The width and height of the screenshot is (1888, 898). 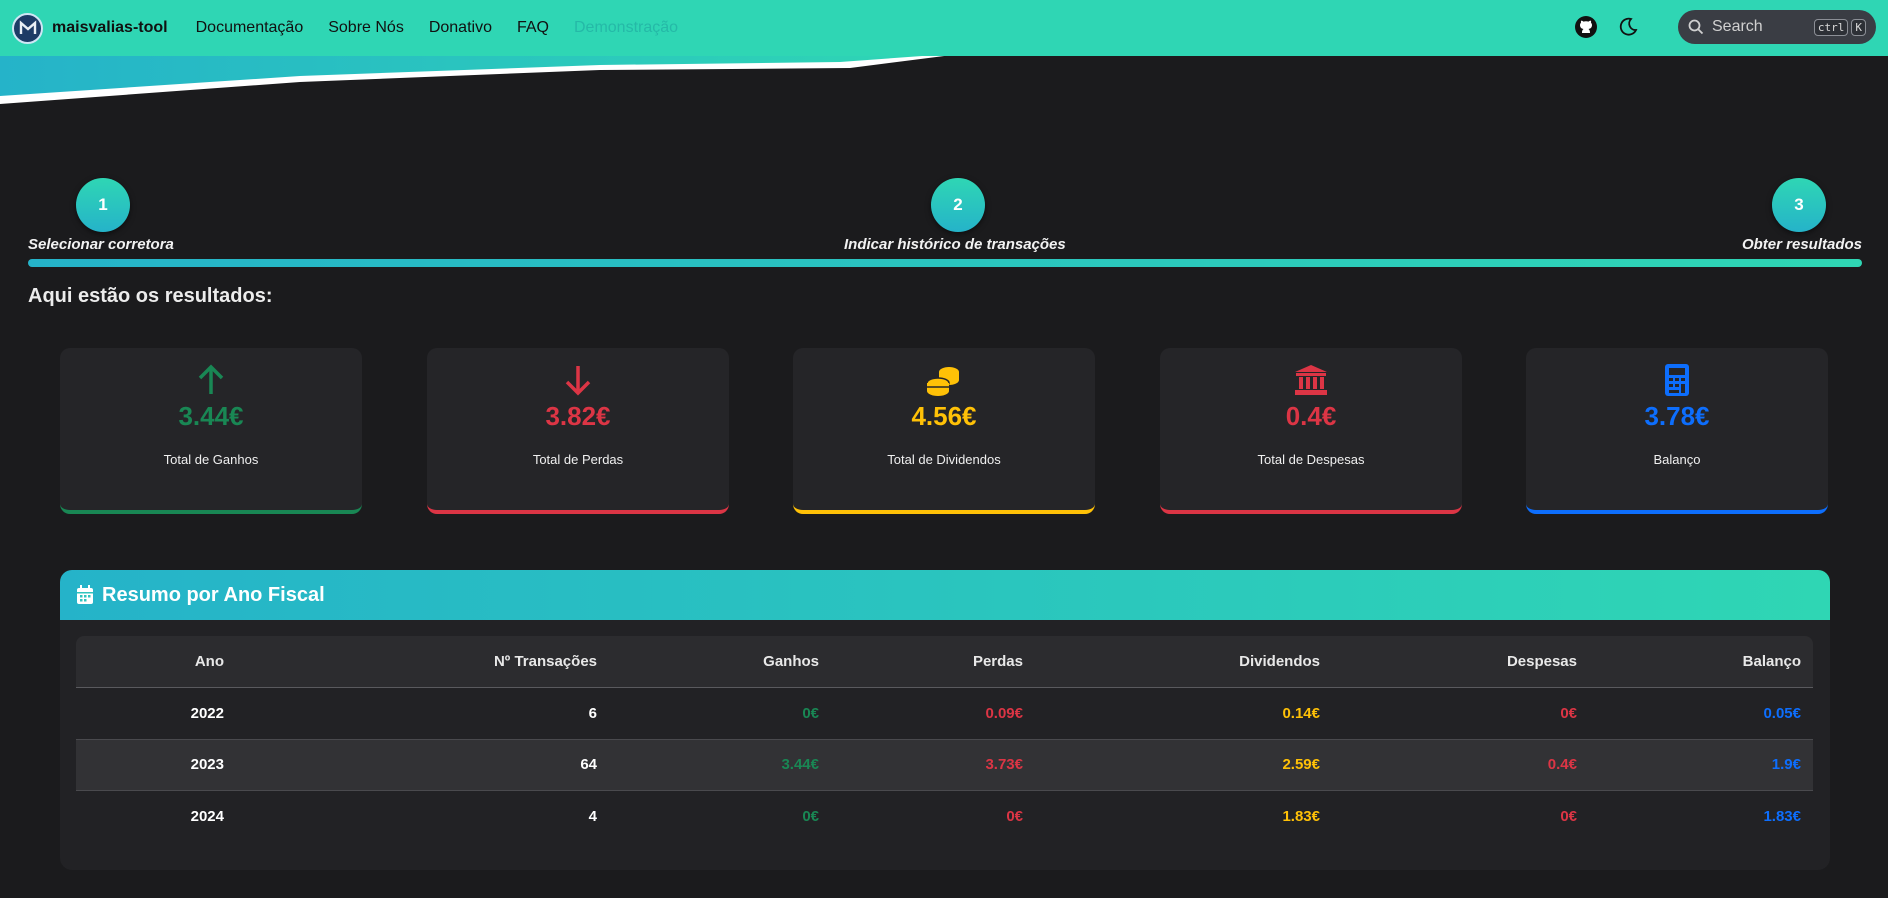 I want to click on calendar-icon, so click(x=85, y=594).